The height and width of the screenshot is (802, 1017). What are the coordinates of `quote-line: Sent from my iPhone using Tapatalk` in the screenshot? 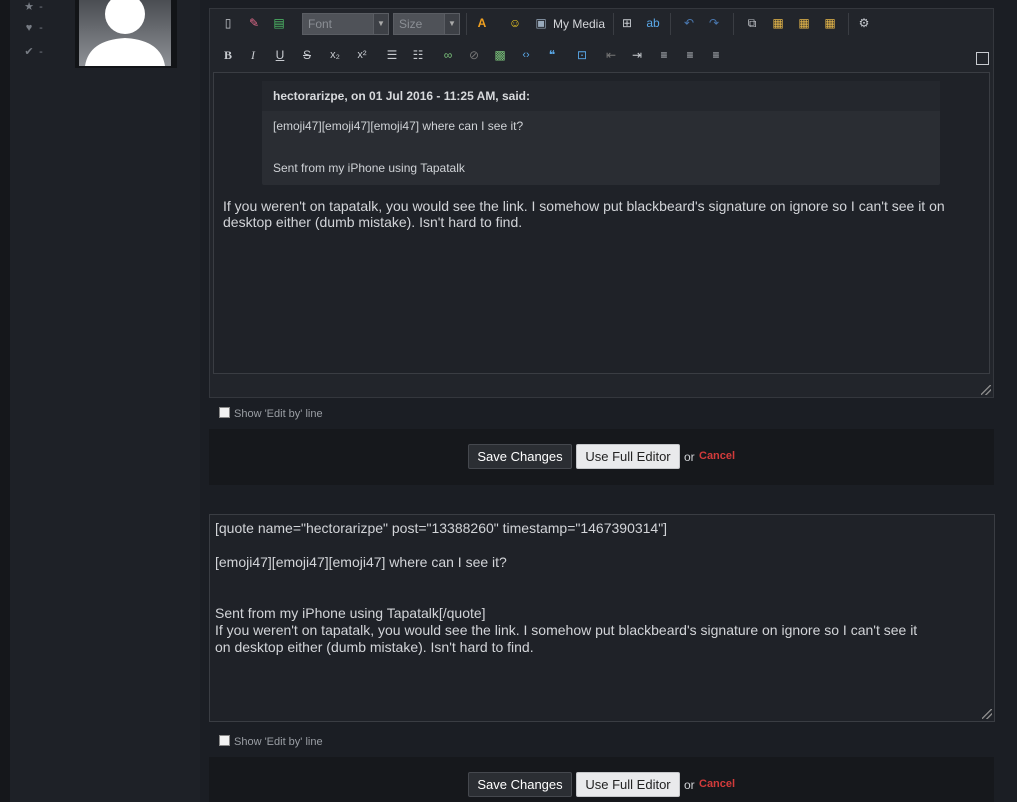 It's located at (369, 168).